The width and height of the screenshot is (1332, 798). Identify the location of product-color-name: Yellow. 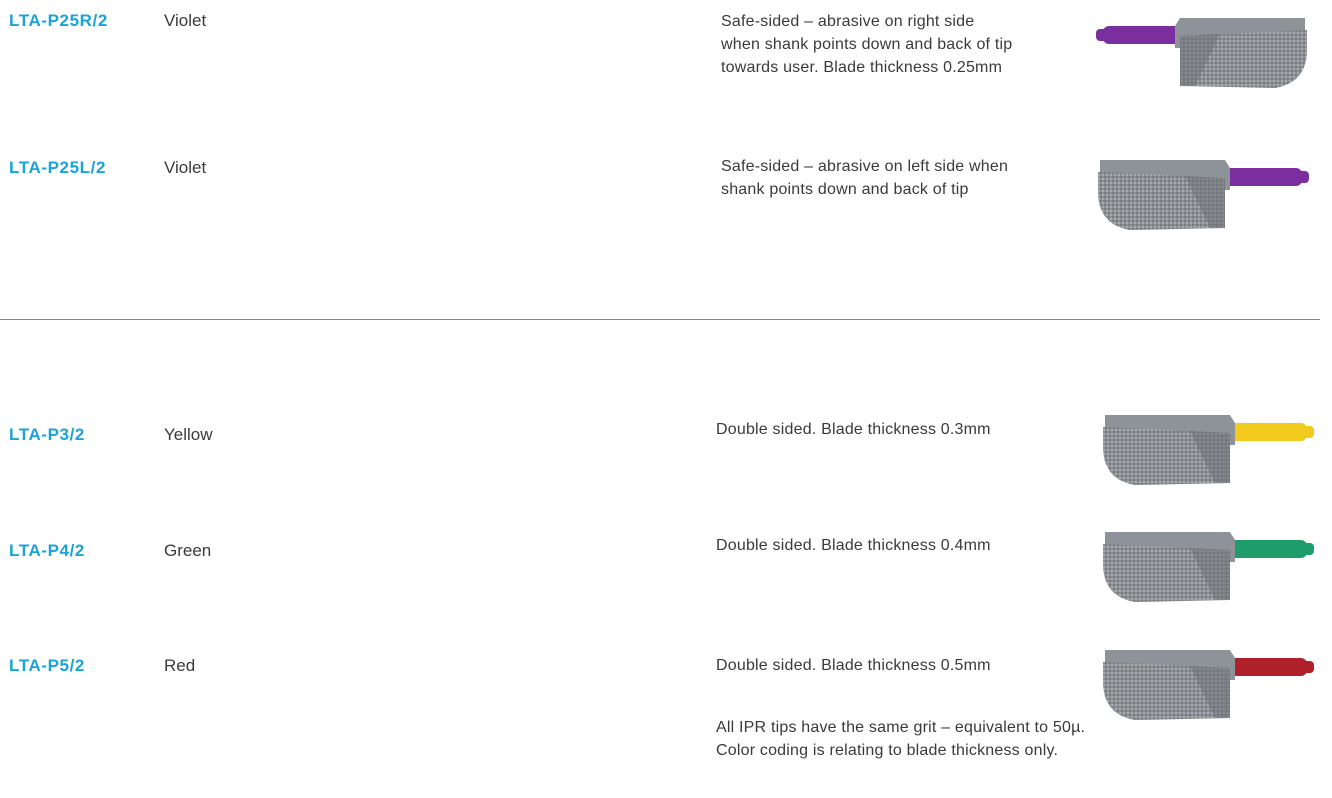
(188, 434).